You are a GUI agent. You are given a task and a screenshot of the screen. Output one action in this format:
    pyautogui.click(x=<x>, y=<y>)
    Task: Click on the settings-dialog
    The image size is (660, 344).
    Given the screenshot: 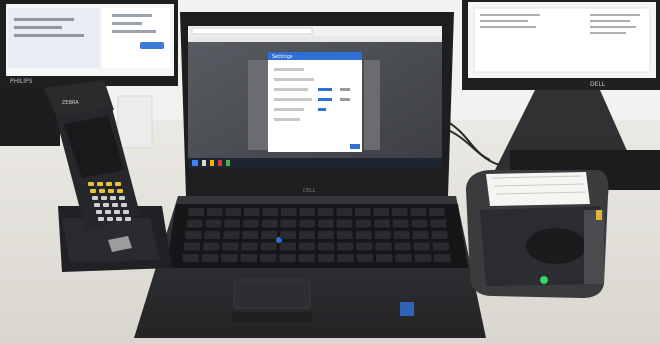 What is the action you would take?
    pyautogui.click(x=315, y=102)
    